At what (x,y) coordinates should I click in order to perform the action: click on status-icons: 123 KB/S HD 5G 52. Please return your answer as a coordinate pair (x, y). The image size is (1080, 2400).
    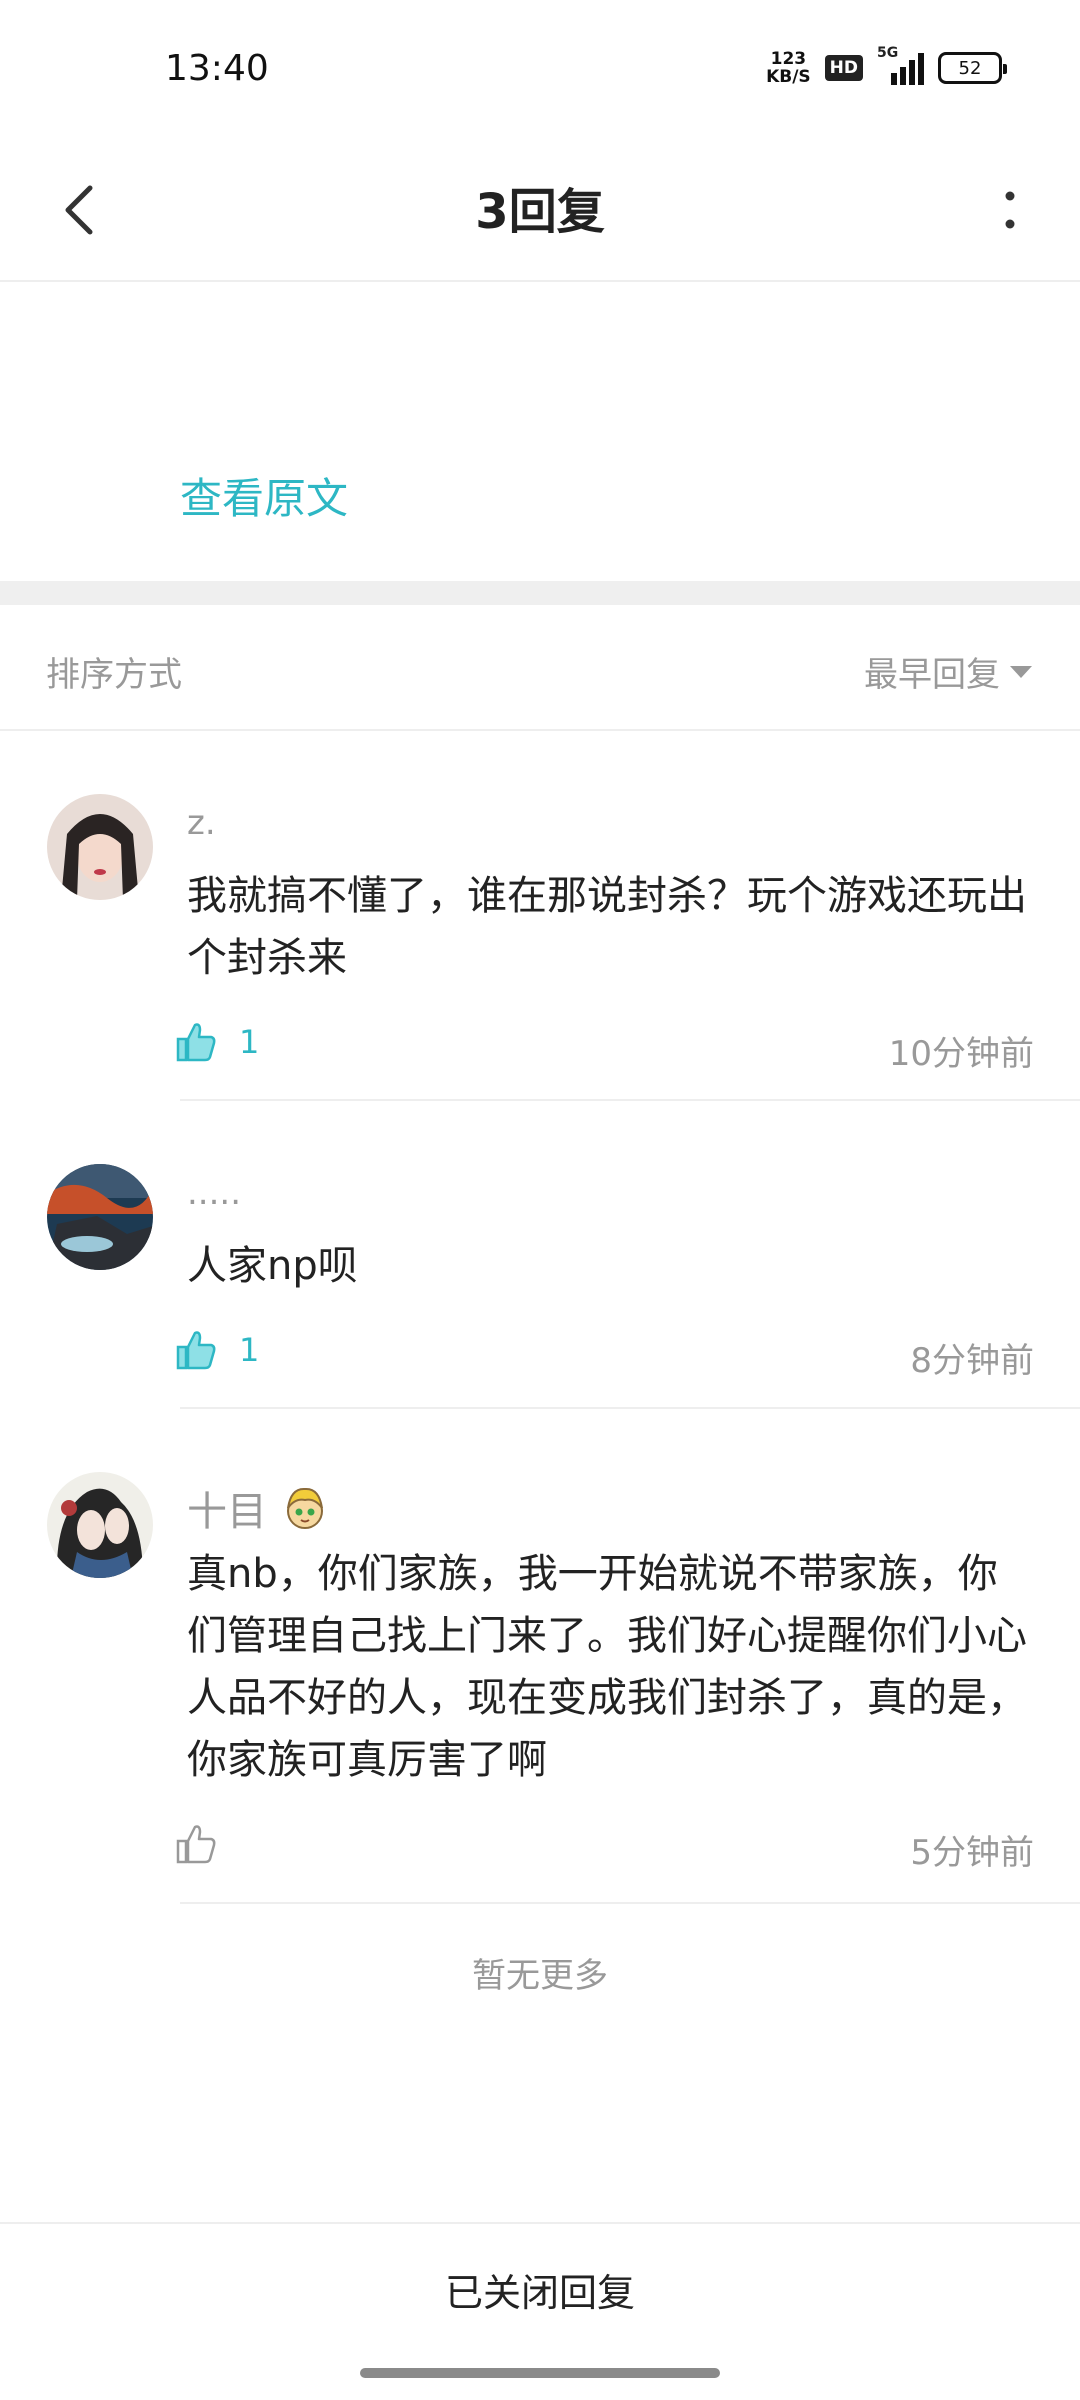
    Looking at the image, I should click on (886, 65).